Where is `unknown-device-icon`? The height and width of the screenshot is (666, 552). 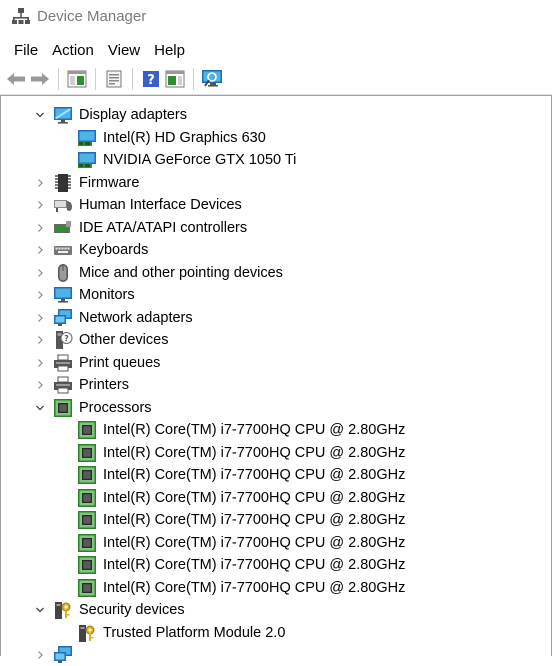 unknown-device-icon is located at coordinates (63, 340).